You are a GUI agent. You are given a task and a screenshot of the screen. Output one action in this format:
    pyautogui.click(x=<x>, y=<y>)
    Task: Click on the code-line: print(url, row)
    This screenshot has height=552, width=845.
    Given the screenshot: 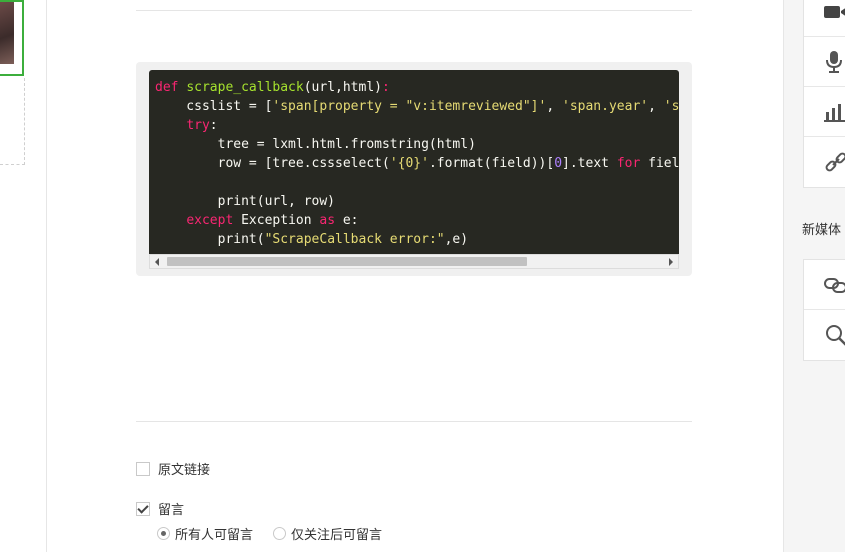 What is the action you would take?
    pyautogui.click(x=245, y=201)
    